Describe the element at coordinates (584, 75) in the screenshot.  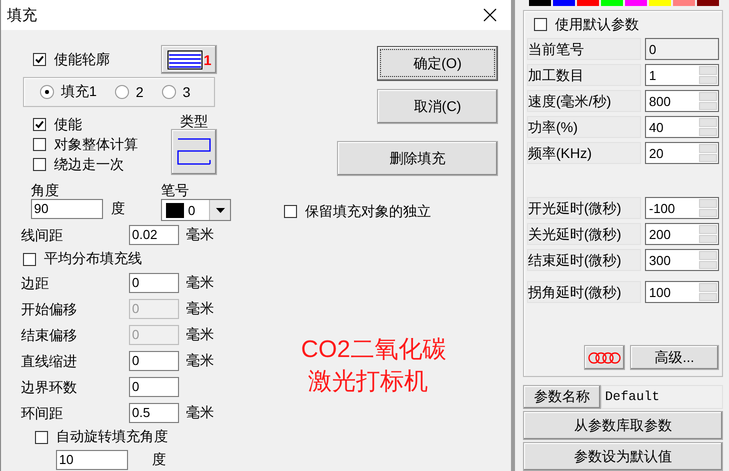
I see `parameter-label: 加工数目` at that location.